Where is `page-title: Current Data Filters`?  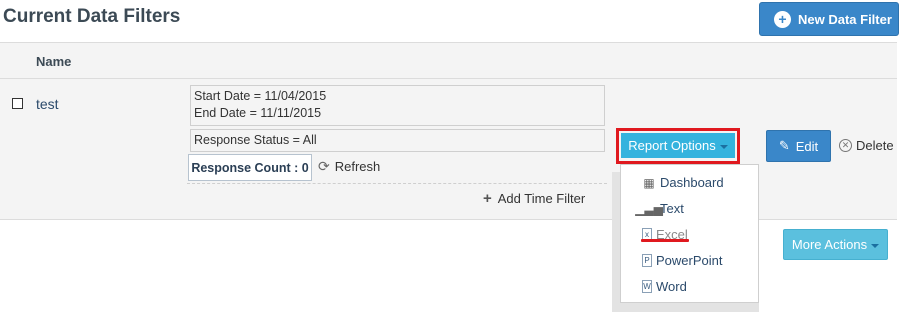
page-title: Current Data Filters is located at coordinates (92, 16).